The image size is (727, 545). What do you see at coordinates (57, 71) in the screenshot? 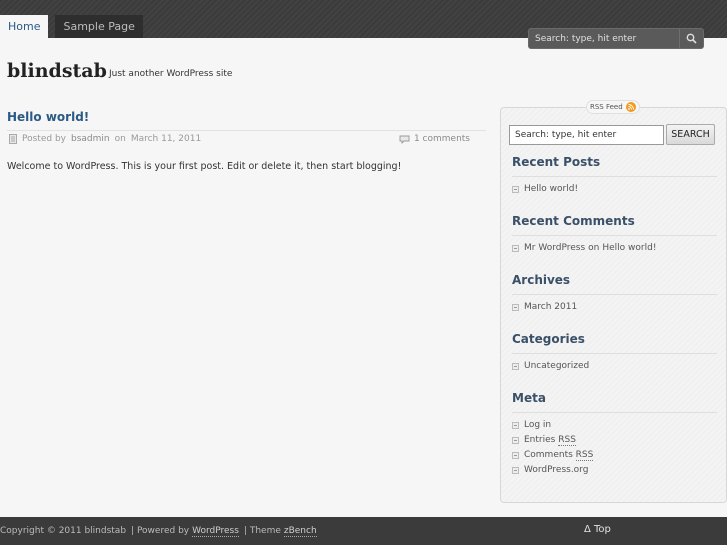
I see `site-title: blindstab` at bounding box center [57, 71].